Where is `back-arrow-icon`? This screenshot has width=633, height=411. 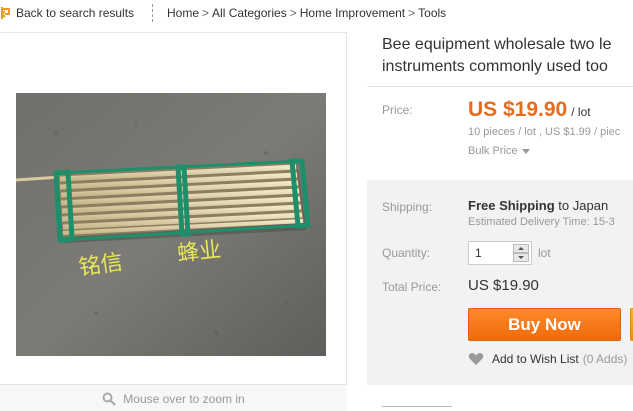
back-arrow-icon is located at coordinates (5, 13).